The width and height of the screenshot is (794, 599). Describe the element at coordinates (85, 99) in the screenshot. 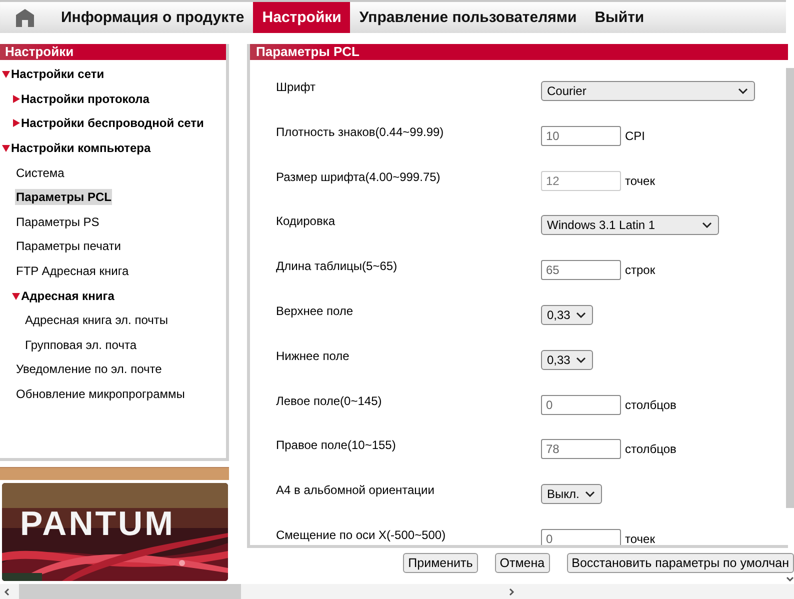

I see `tree-item-label: Настройки протокола` at that location.